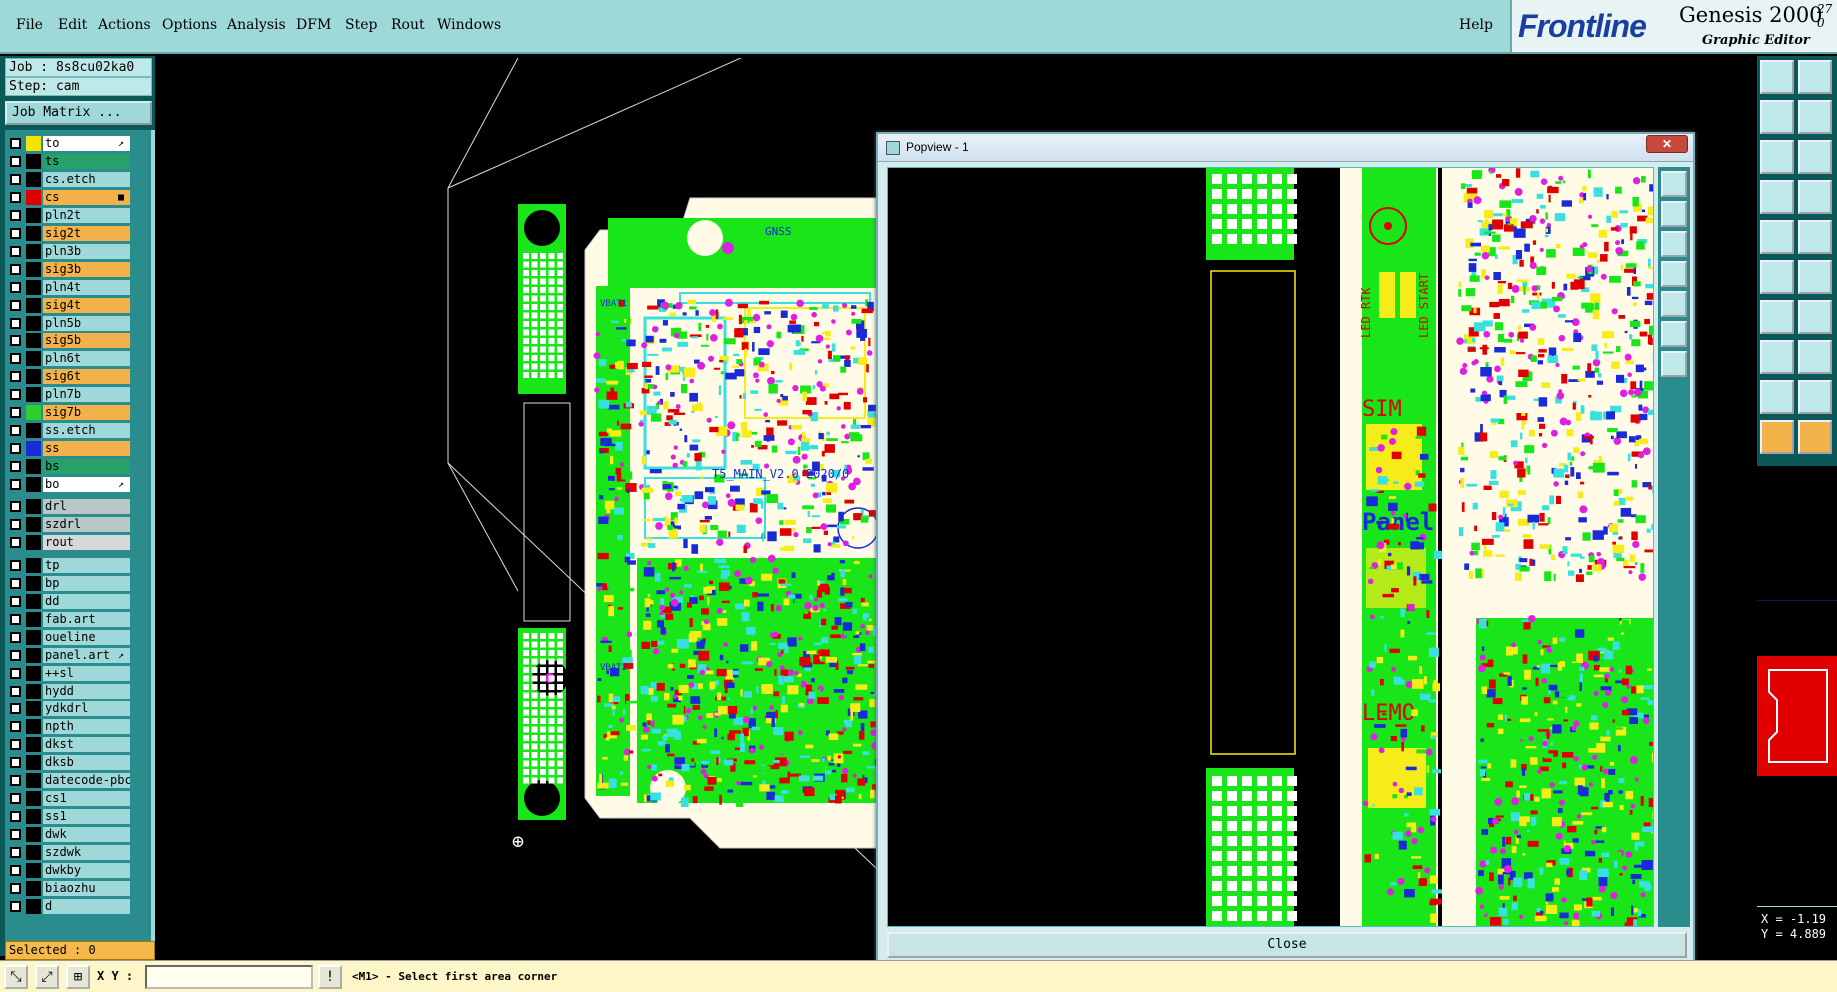  Describe the element at coordinates (313, 25) in the screenshot. I see `menu-dfm: DFM` at that location.